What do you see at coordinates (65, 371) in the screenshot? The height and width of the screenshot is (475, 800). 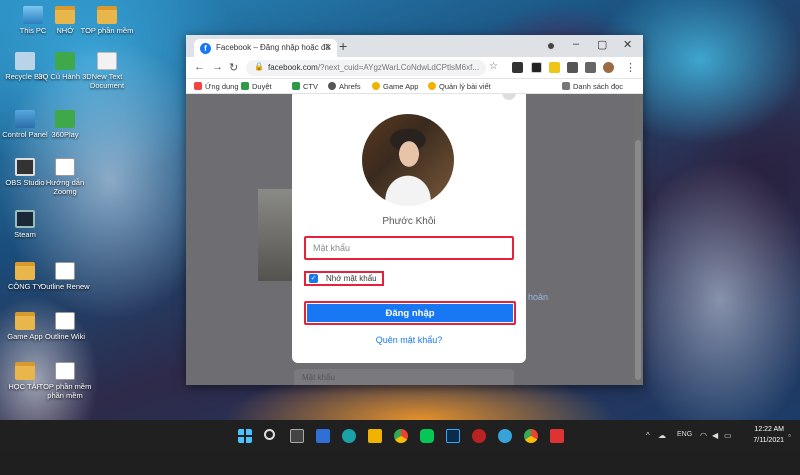 I see `document-icon` at bounding box center [65, 371].